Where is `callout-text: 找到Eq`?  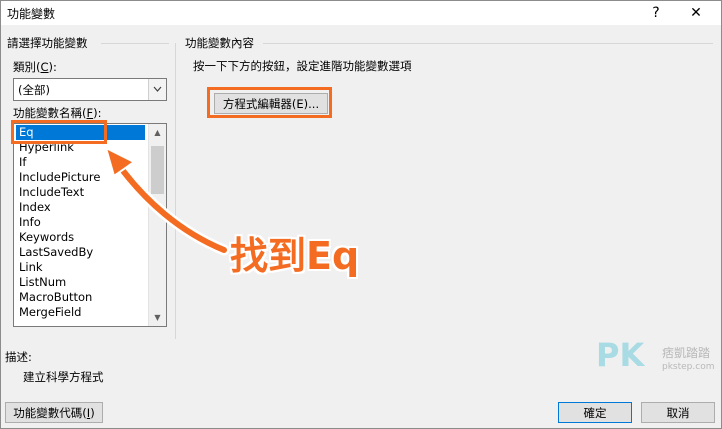 callout-text: 找到Eq is located at coordinates (295, 256).